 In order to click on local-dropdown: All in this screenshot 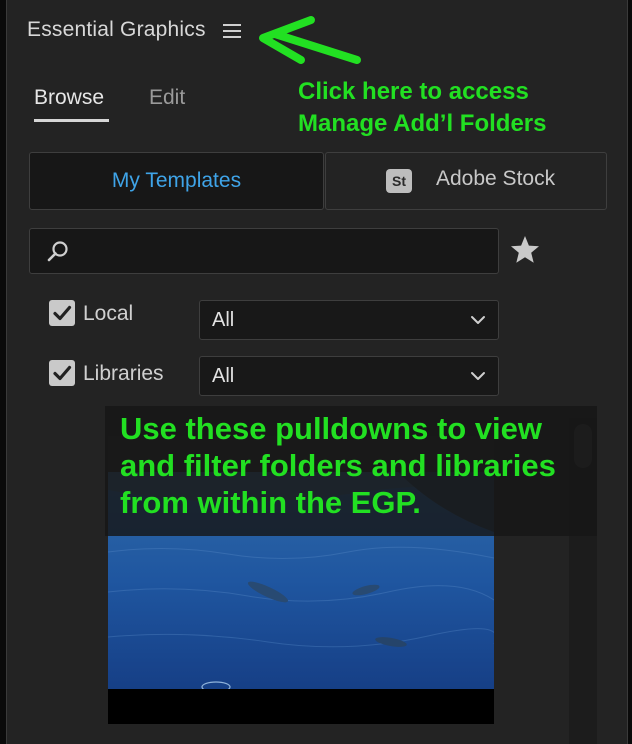, I will do `click(349, 320)`.